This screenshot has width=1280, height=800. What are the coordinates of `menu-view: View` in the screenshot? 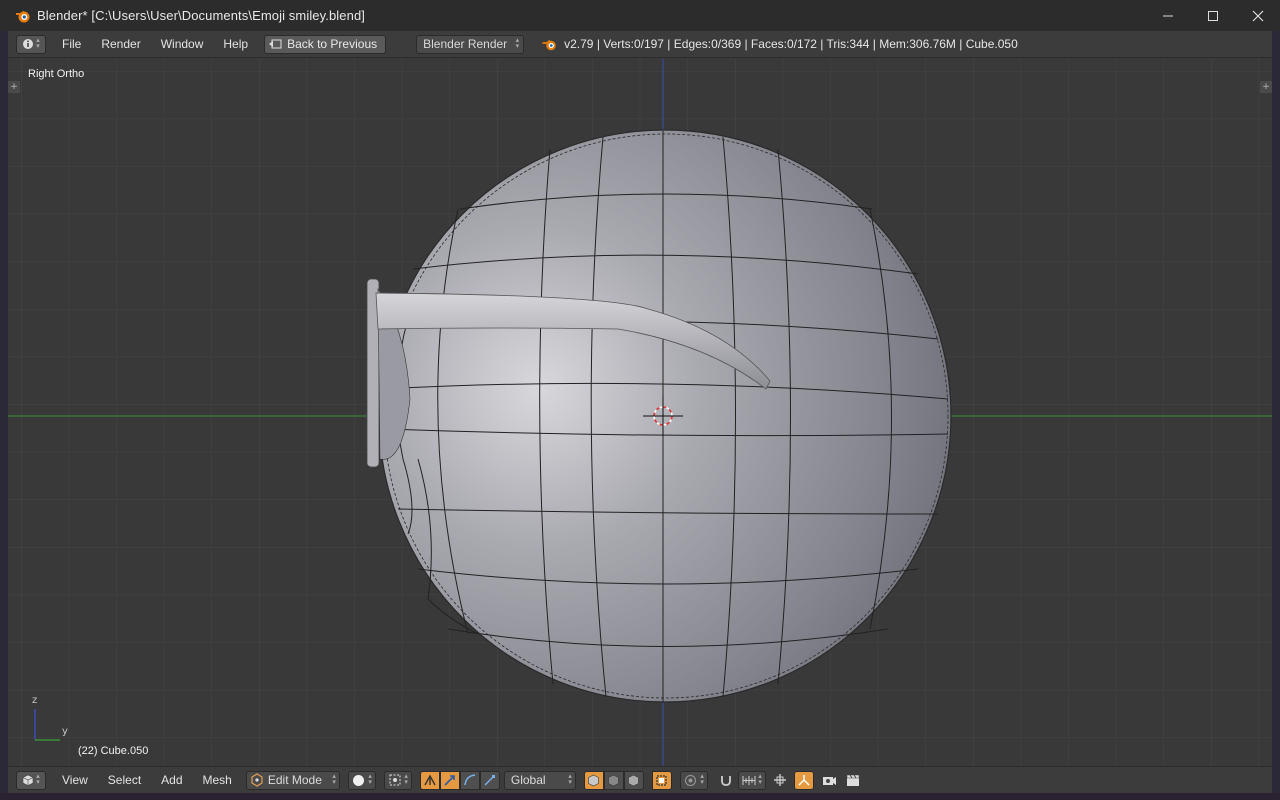 It's located at (75, 780).